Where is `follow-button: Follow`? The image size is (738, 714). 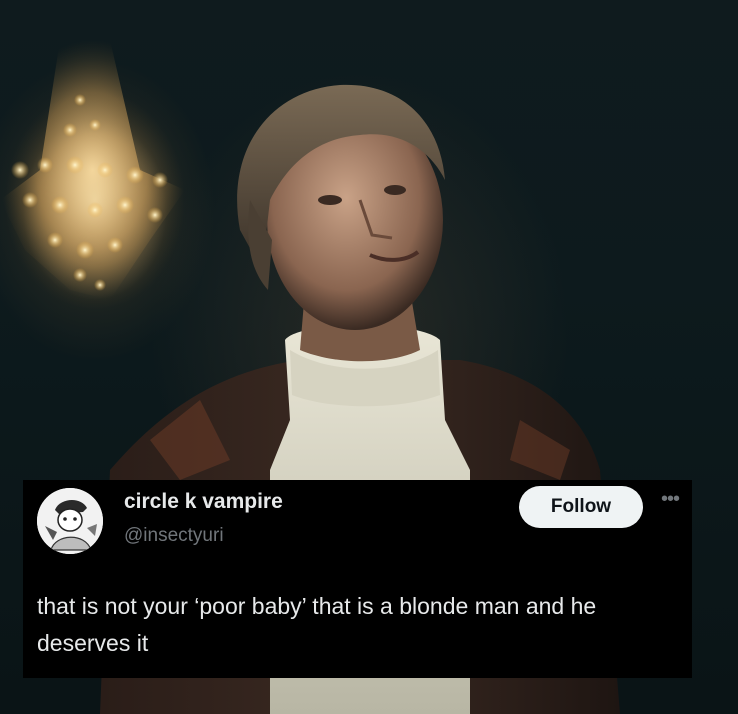
follow-button: Follow is located at coordinates (581, 507).